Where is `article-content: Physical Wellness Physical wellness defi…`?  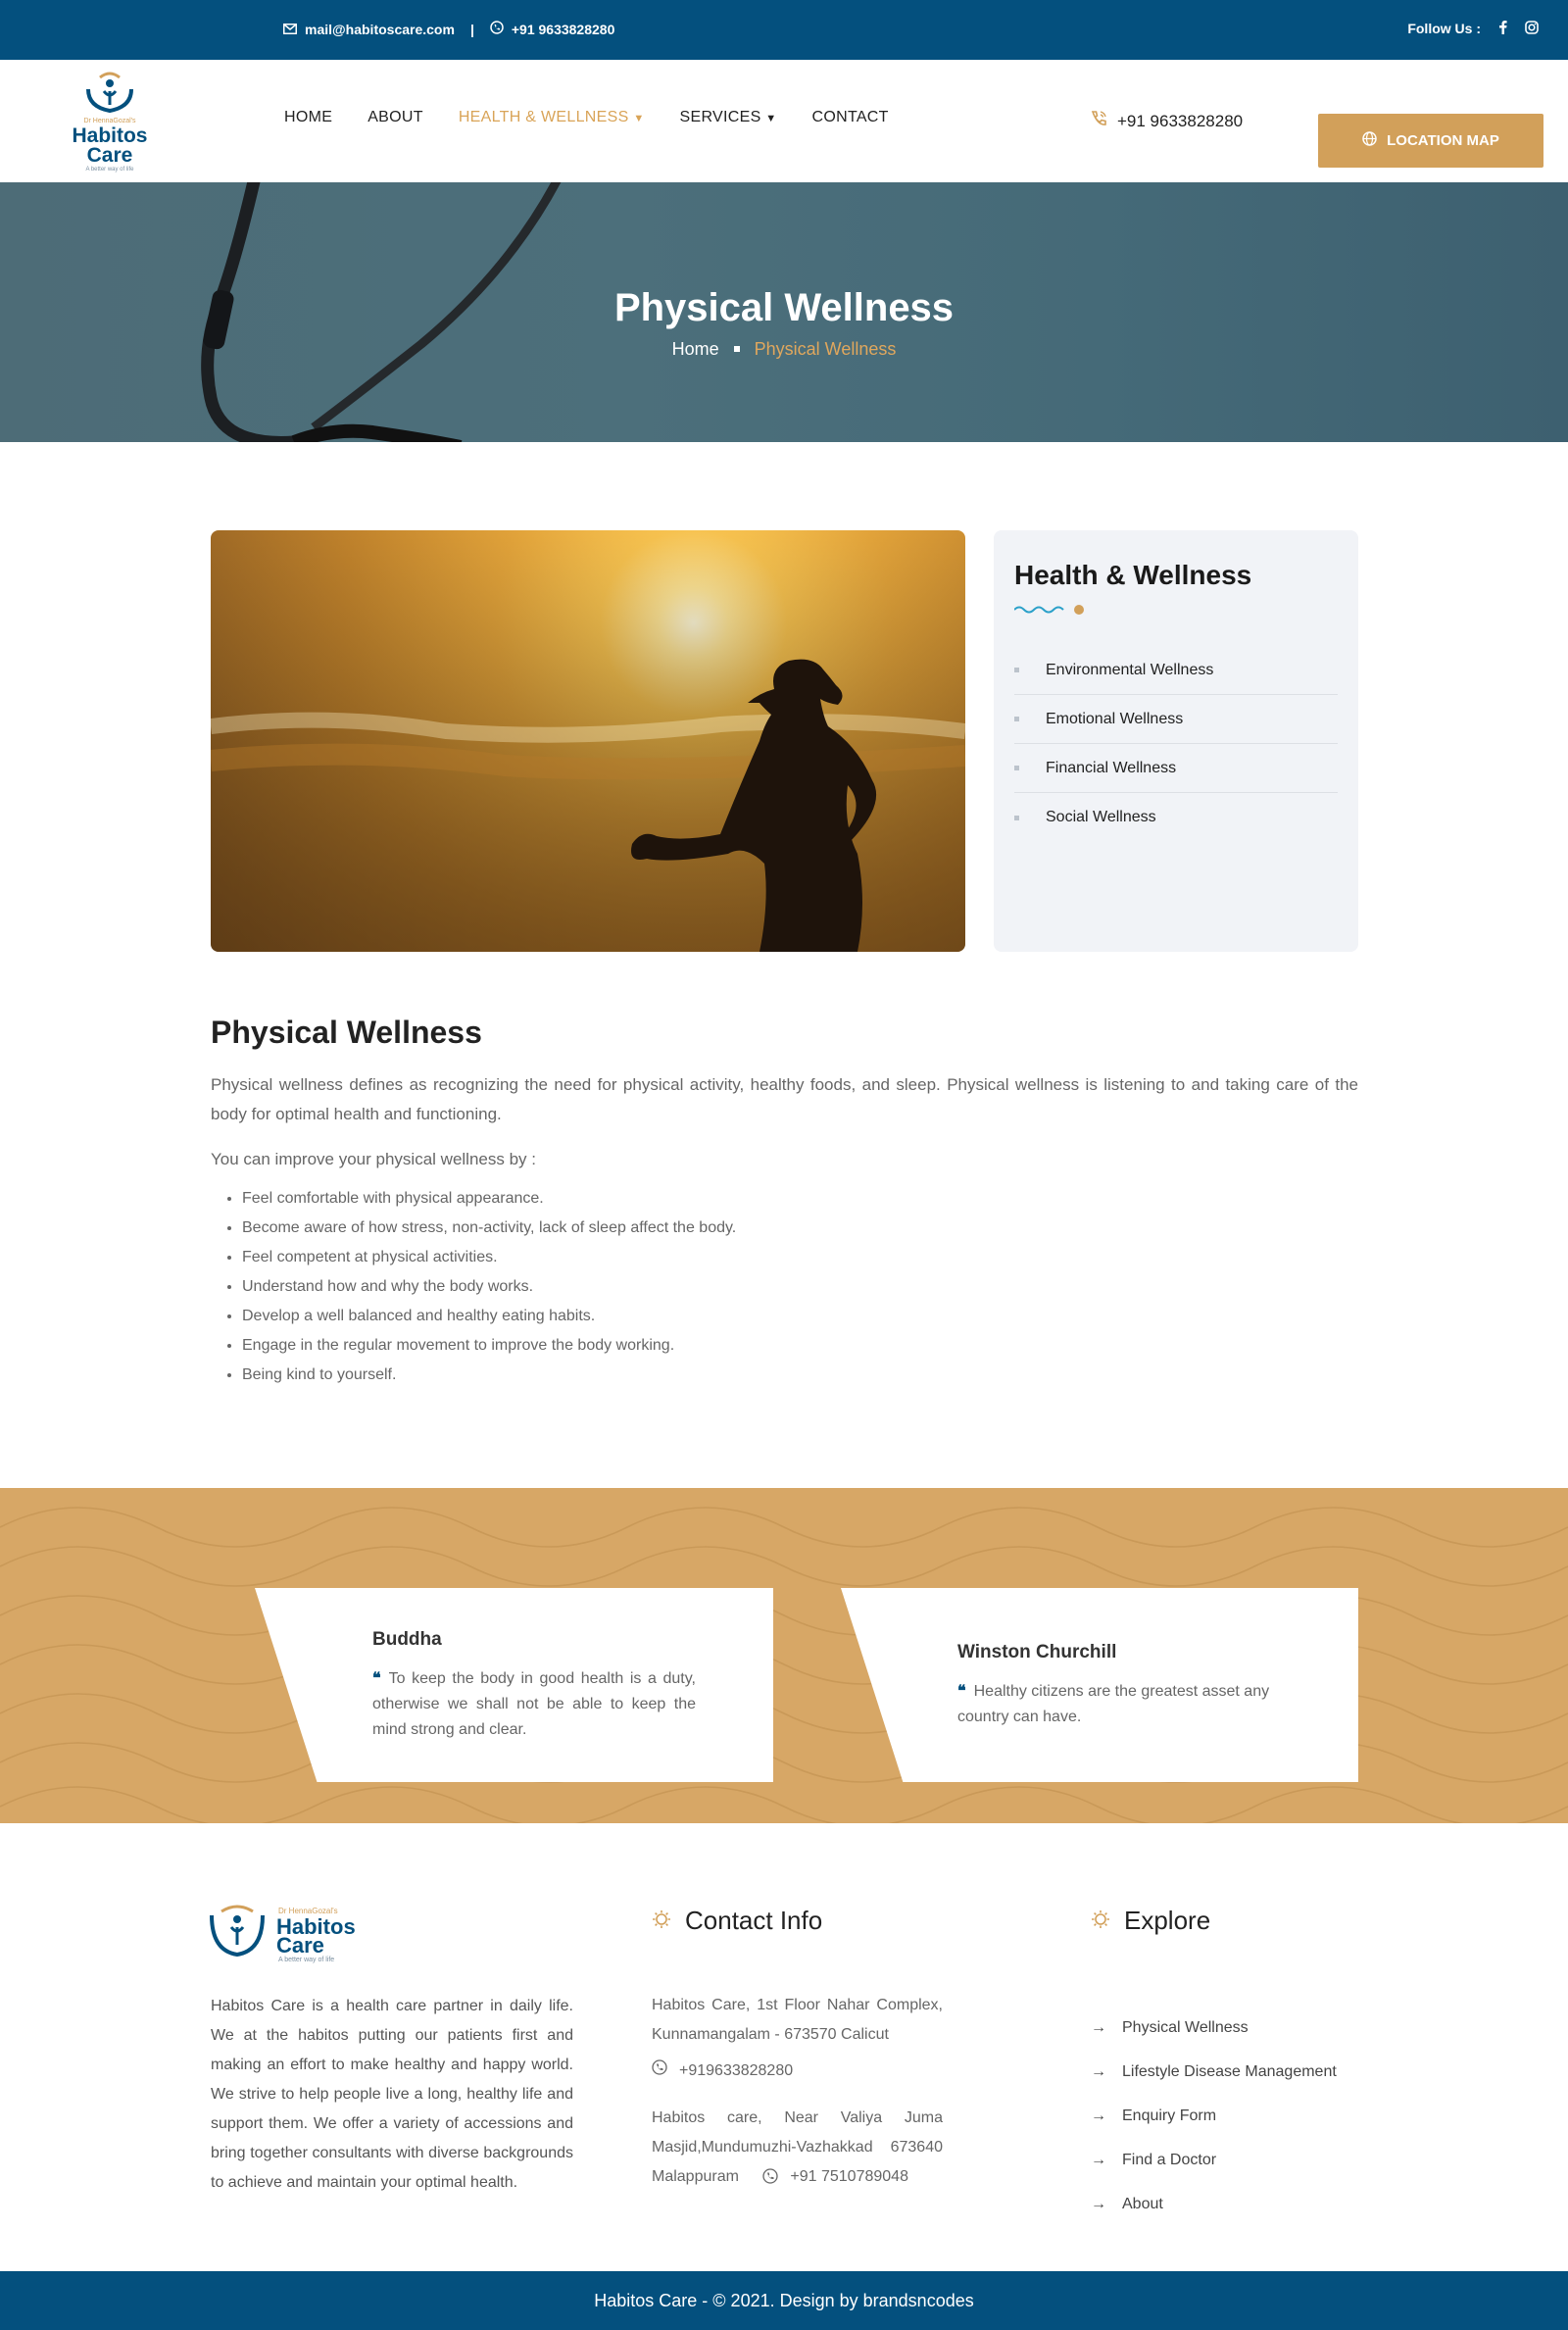
article-content: Physical Wellness Physical wellness defi… is located at coordinates (784, 1202).